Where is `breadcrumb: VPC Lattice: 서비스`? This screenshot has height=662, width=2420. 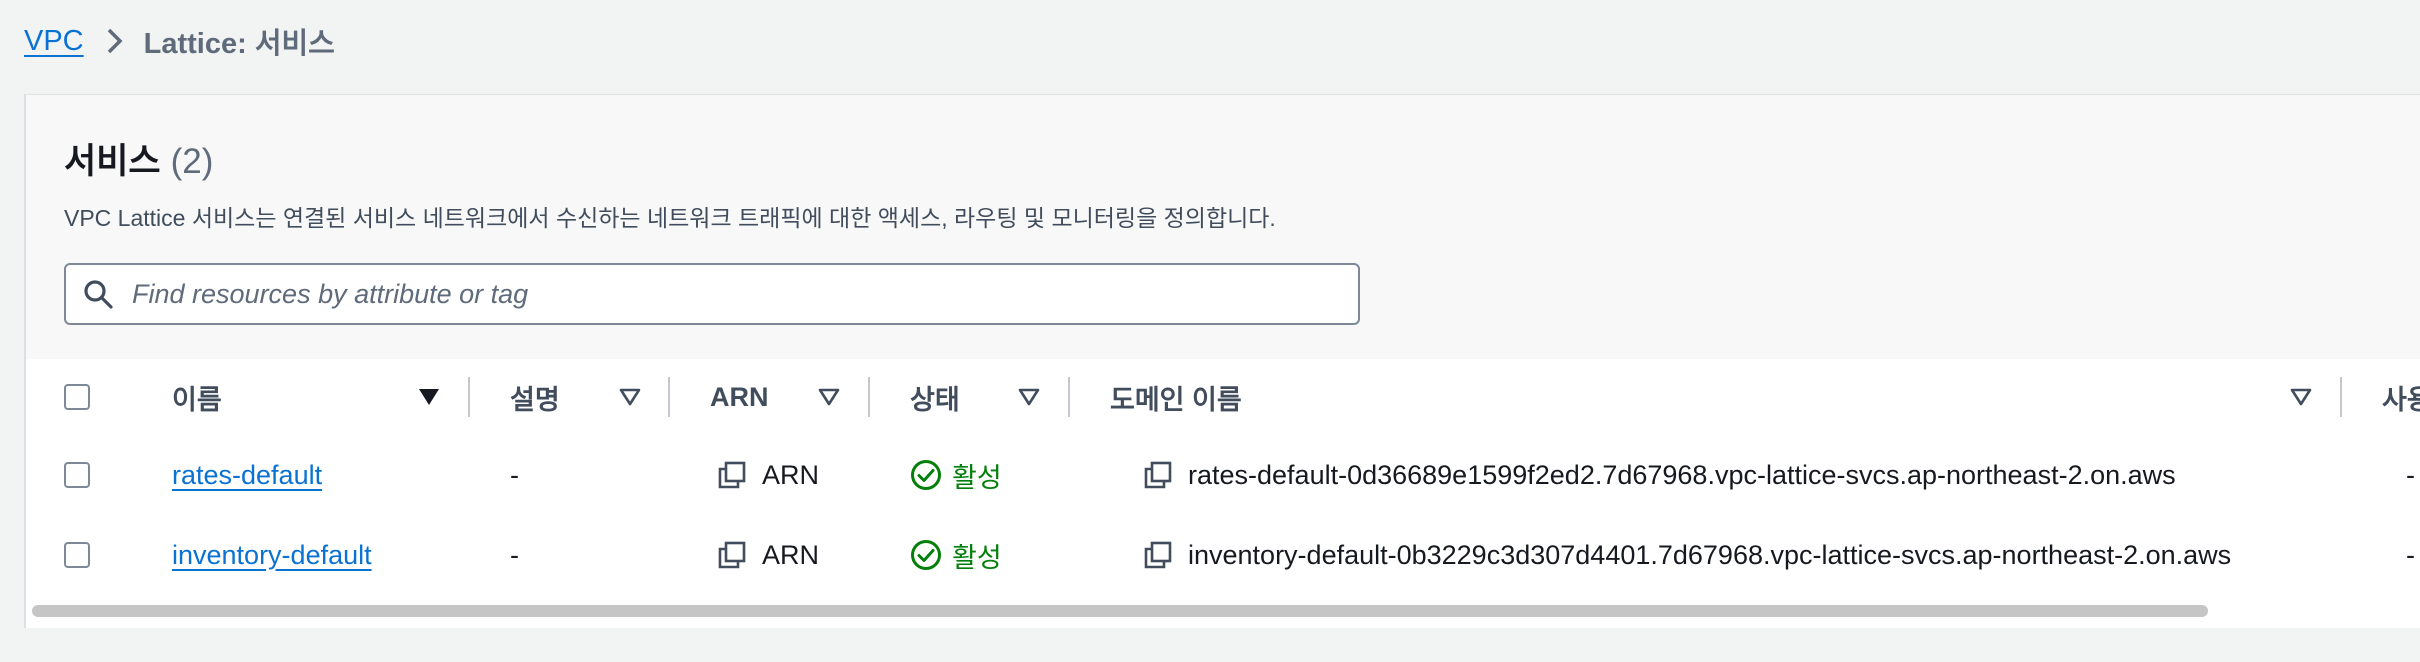
breadcrumb: VPC Lattice: 서비스 is located at coordinates (179, 41).